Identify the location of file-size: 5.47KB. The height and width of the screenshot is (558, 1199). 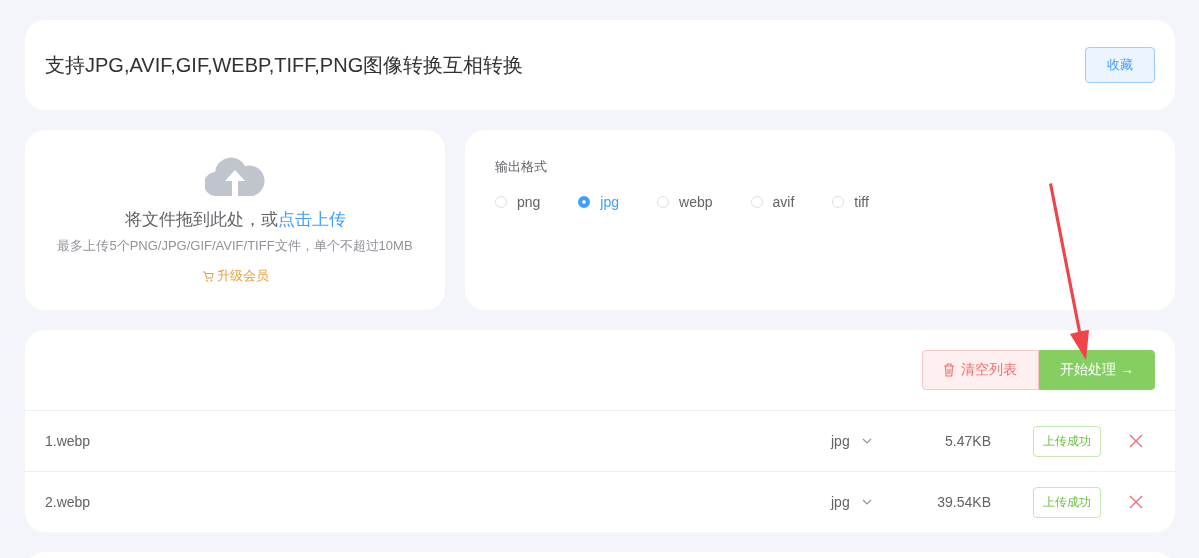
(967, 441).